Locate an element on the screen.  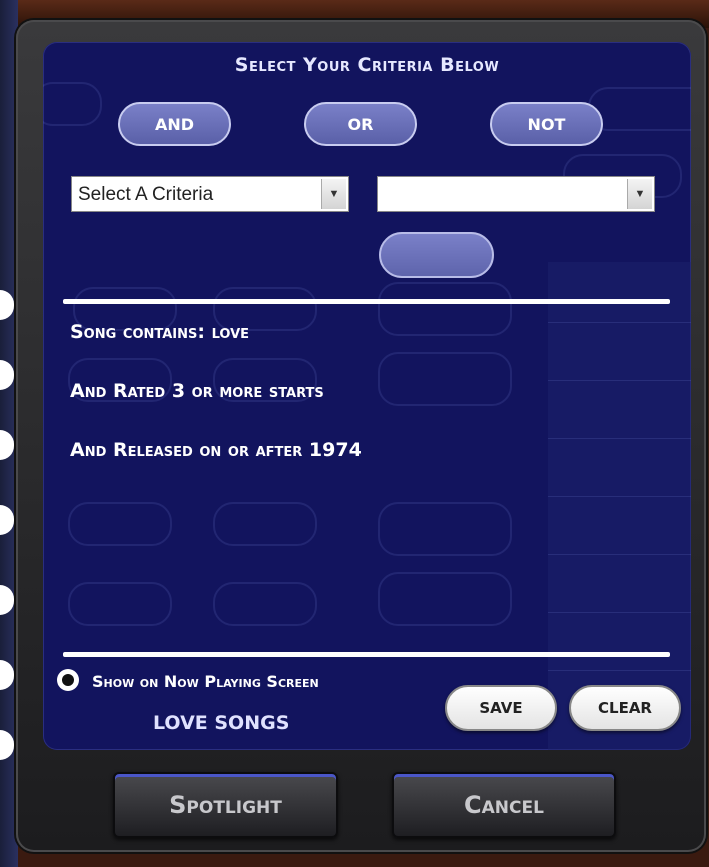
cancel-button: Cancel is located at coordinates (504, 805).